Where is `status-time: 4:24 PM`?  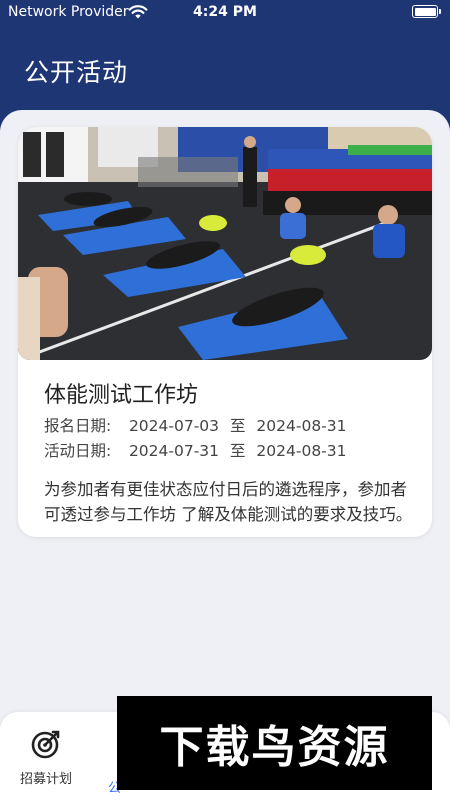 status-time: 4:24 PM is located at coordinates (225, 12).